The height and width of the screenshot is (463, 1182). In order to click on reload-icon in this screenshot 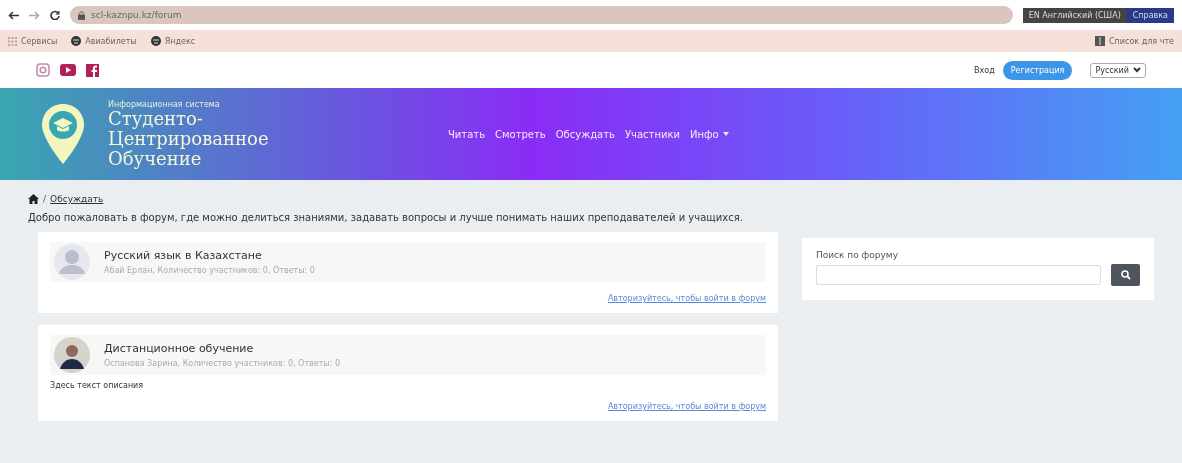, I will do `click(55, 15)`.